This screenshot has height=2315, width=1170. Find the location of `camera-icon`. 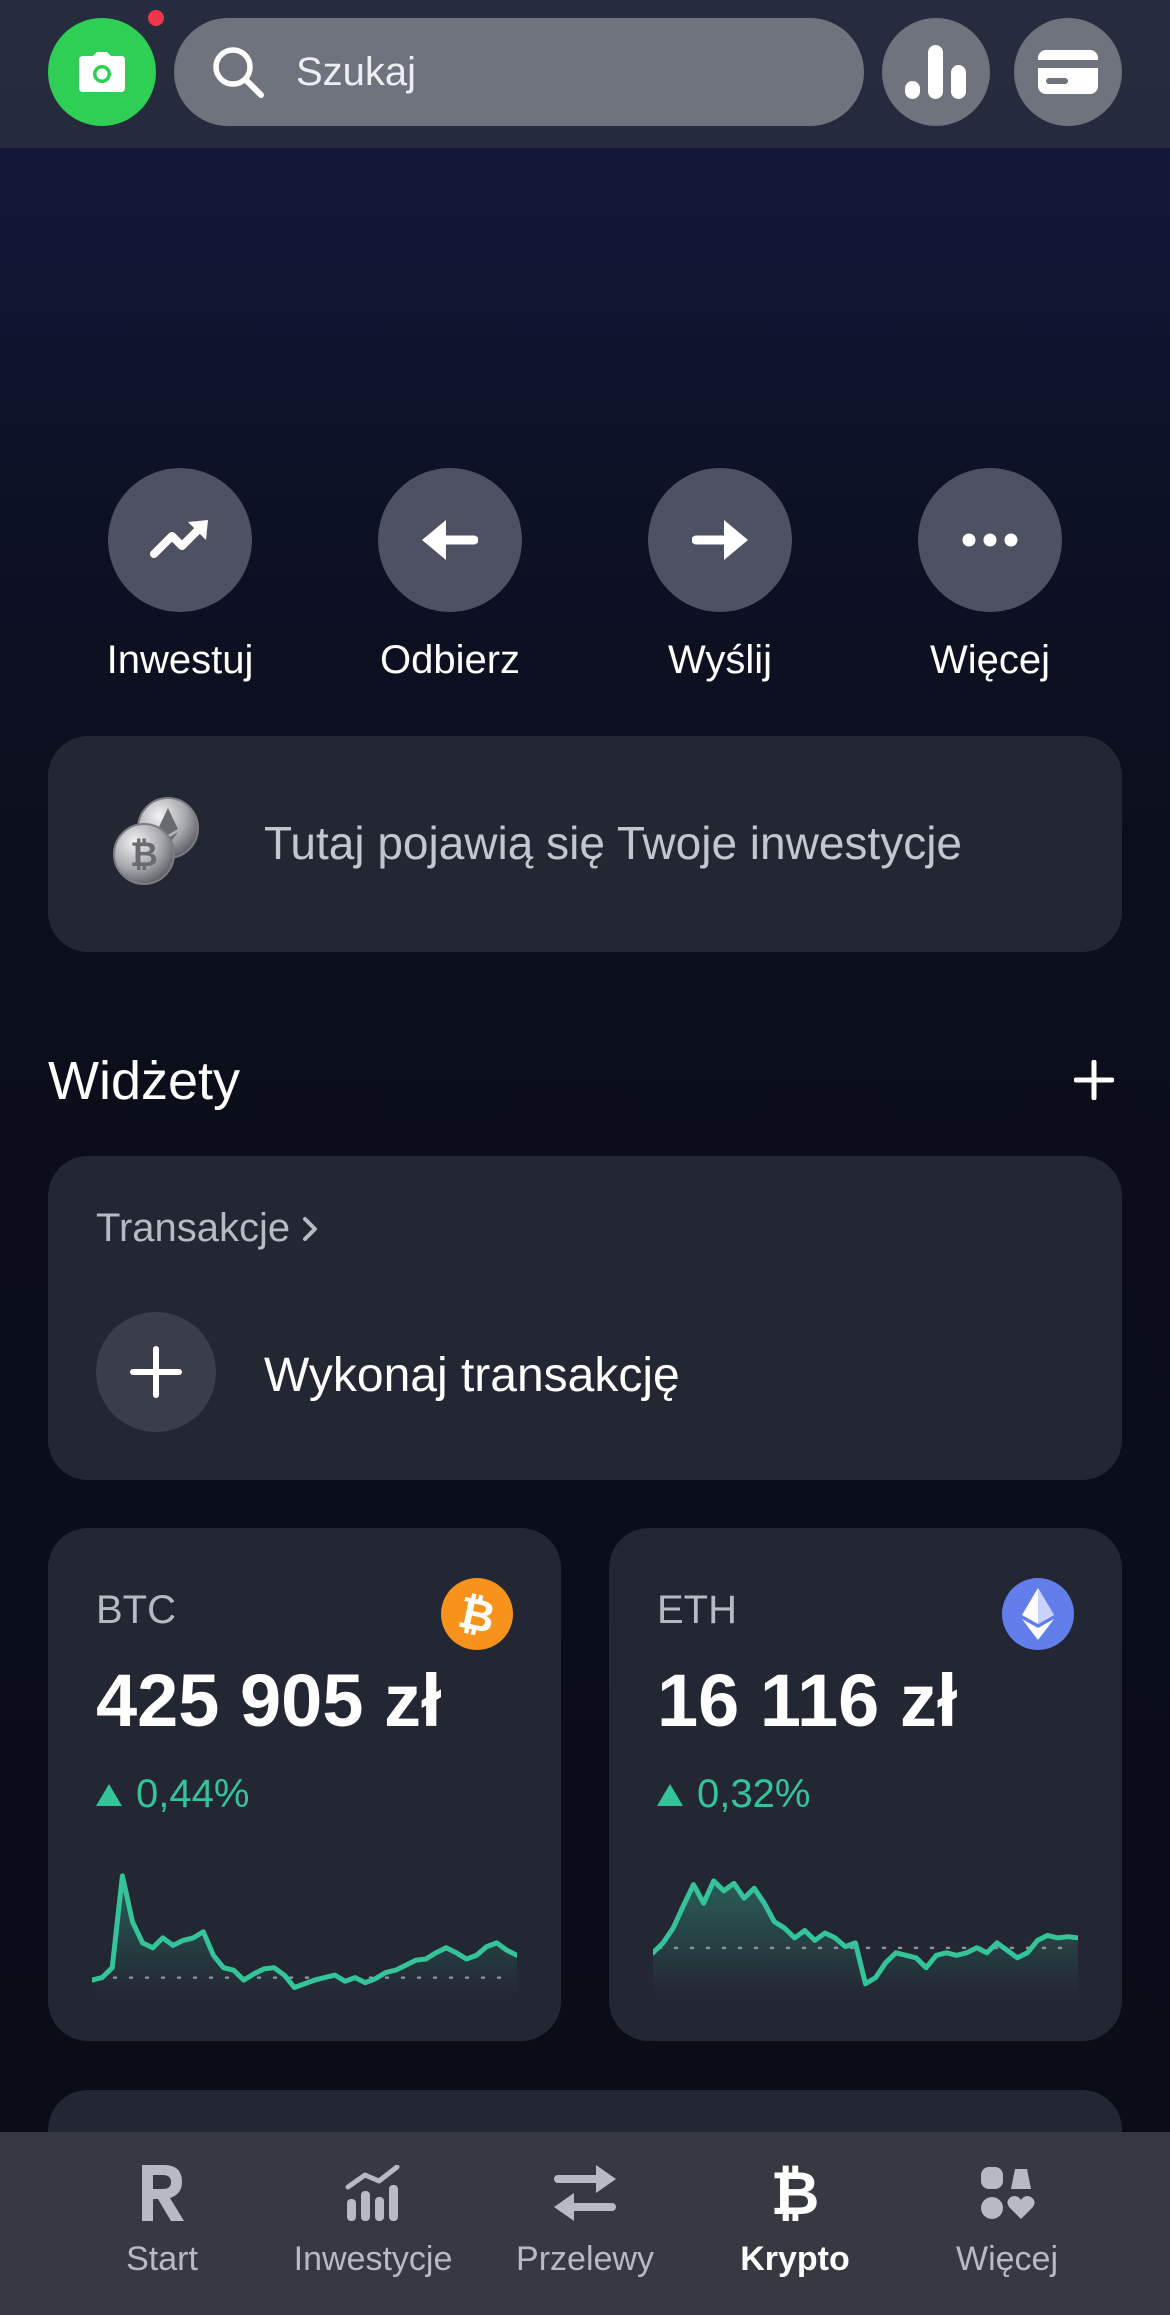

camera-icon is located at coordinates (102, 72).